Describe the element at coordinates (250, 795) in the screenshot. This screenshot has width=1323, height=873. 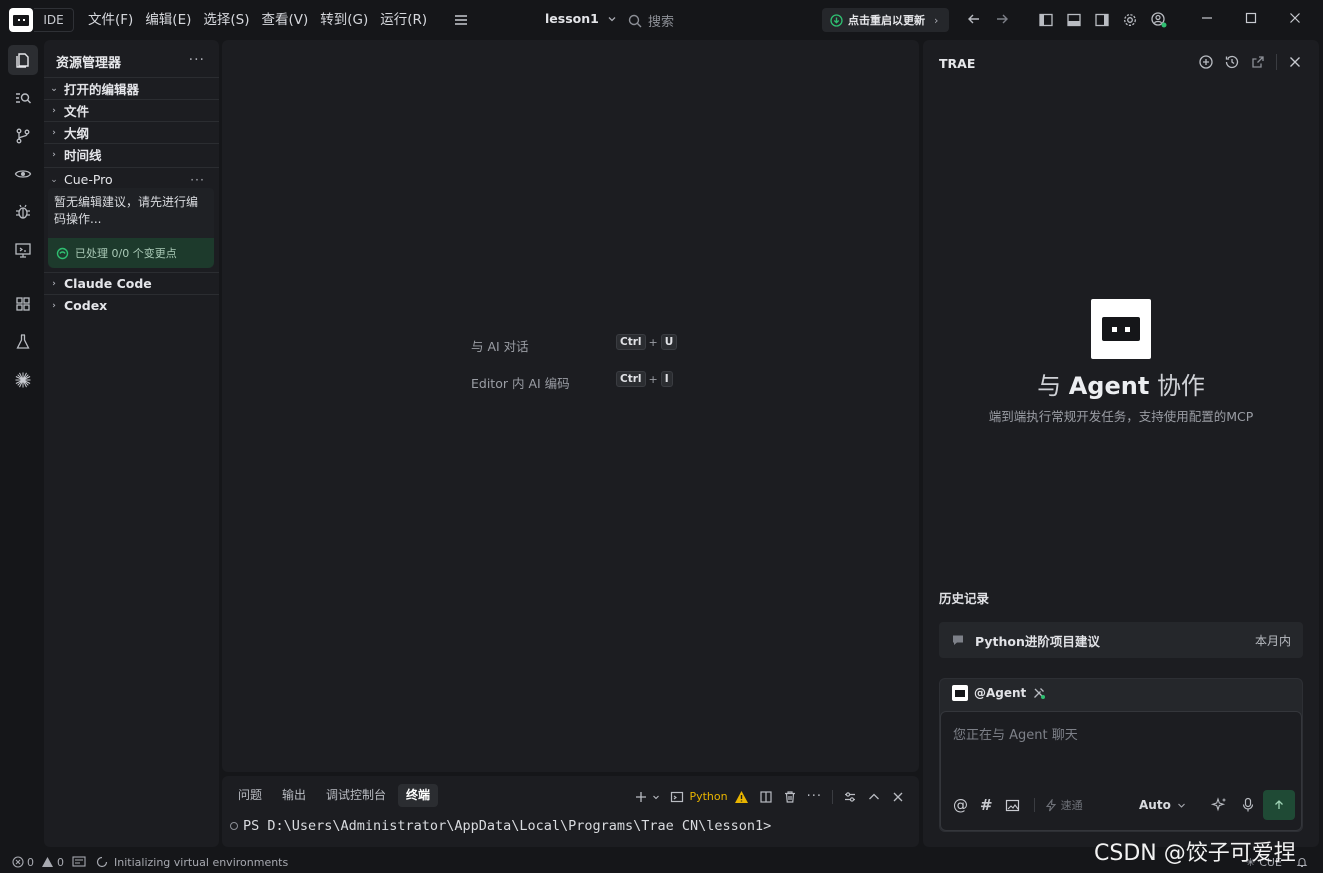
I see `tab-problems: 问题` at that location.